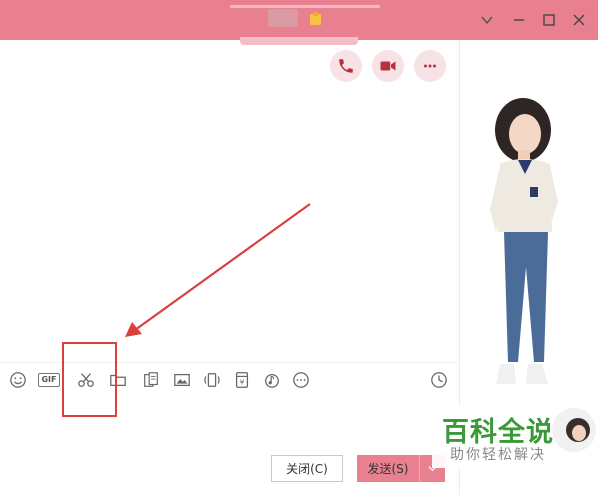 Image resolution: width=598 pixels, height=495 pixels. I want to click on annotation-highlight-box, so click(89, 379).